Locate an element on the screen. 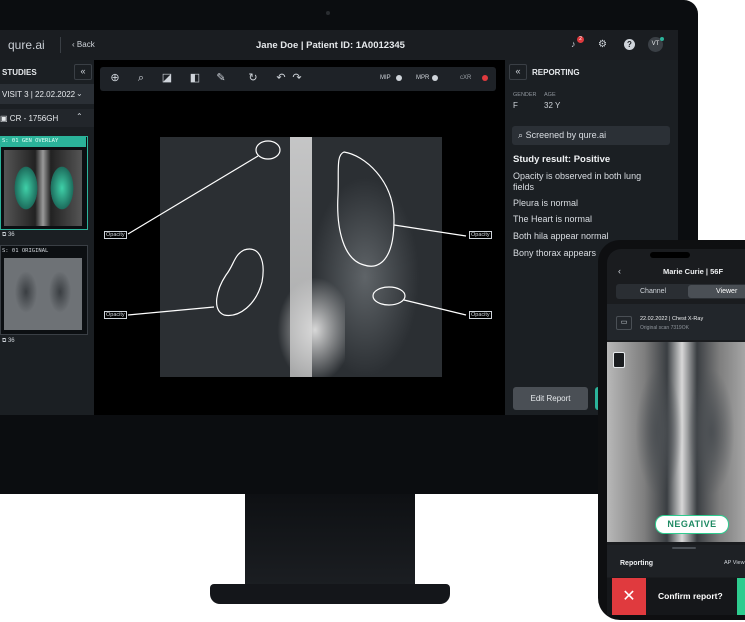  back-label: Back is located at coordinates (85, 44).